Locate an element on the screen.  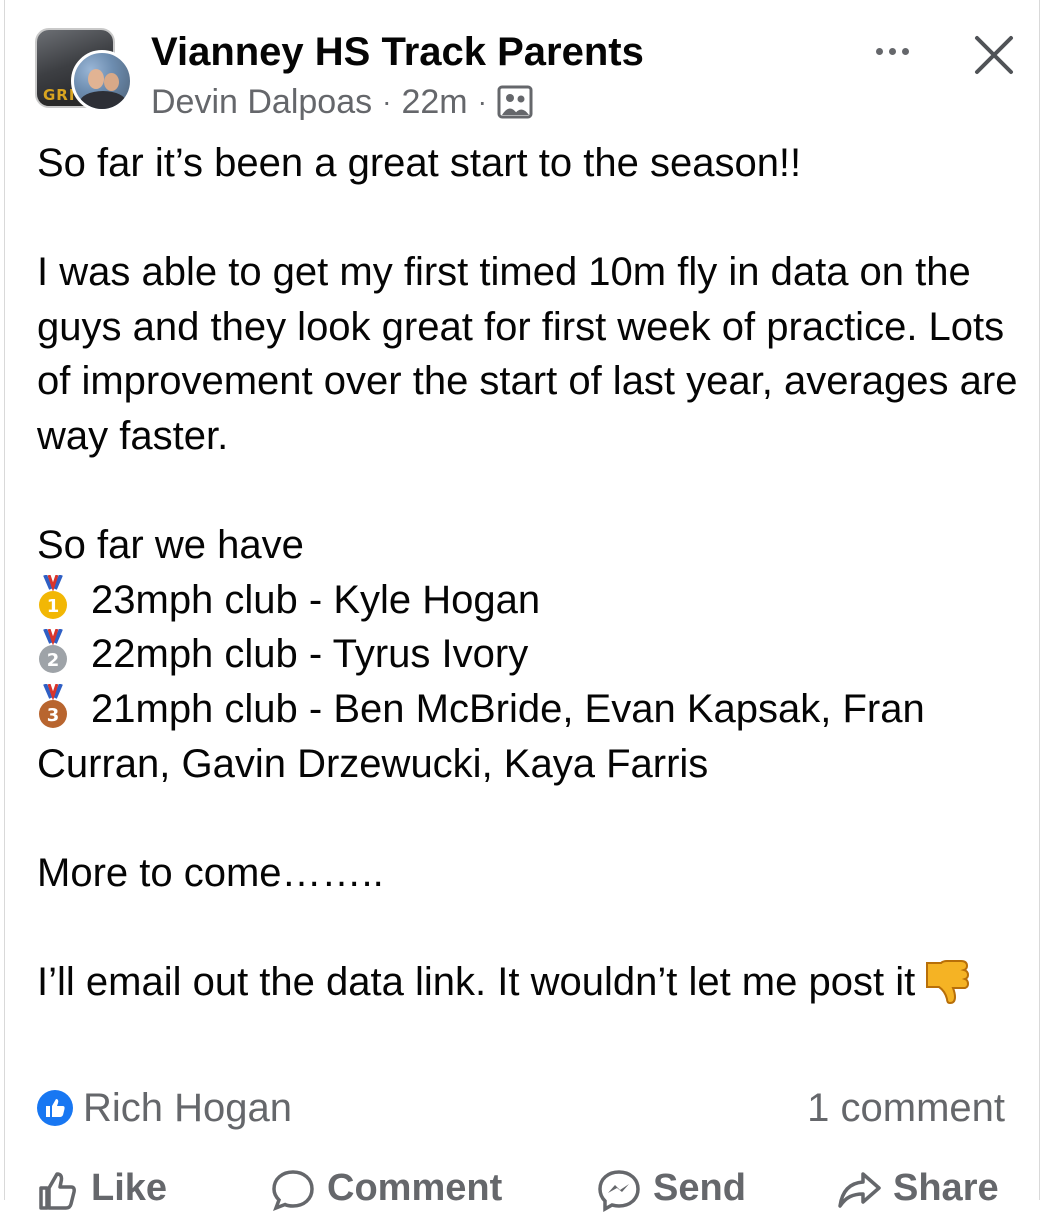
comments-count-link: 1 comment is located at coordinates (906, 1108).